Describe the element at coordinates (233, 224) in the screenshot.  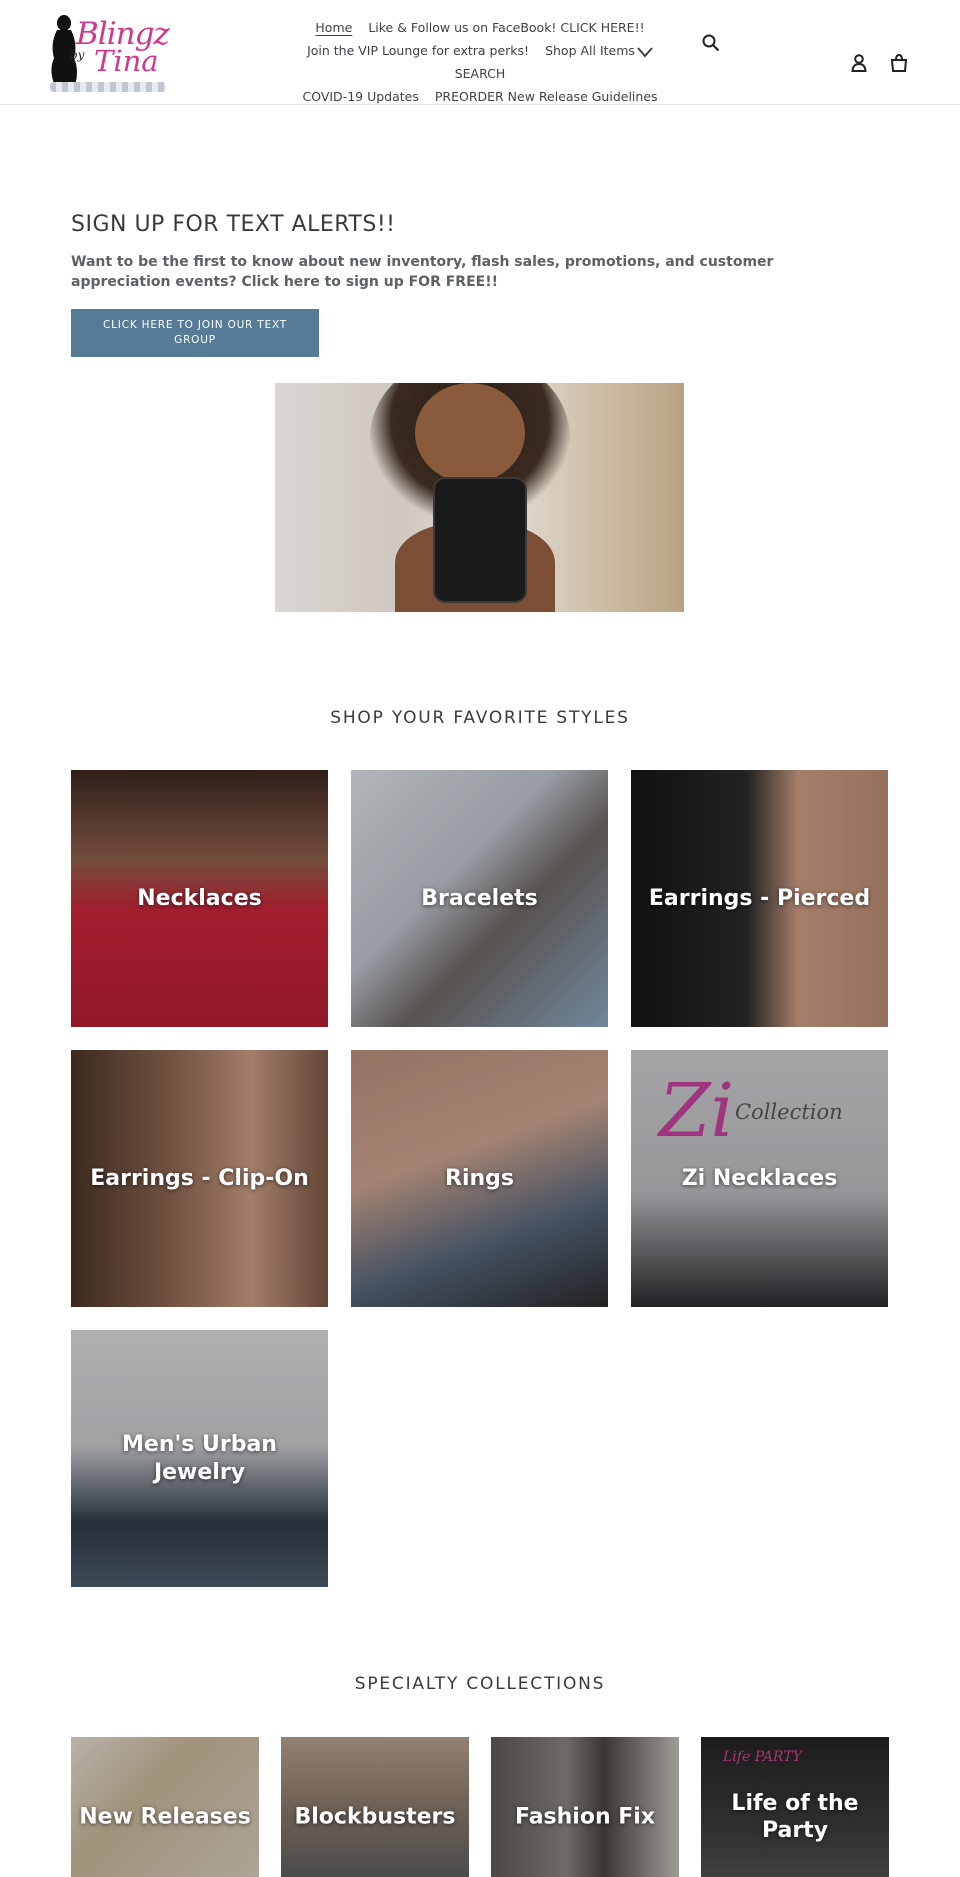
I see `text-alerts-title: SIGN UP FOR TEXT ALERTS!!` at that location.